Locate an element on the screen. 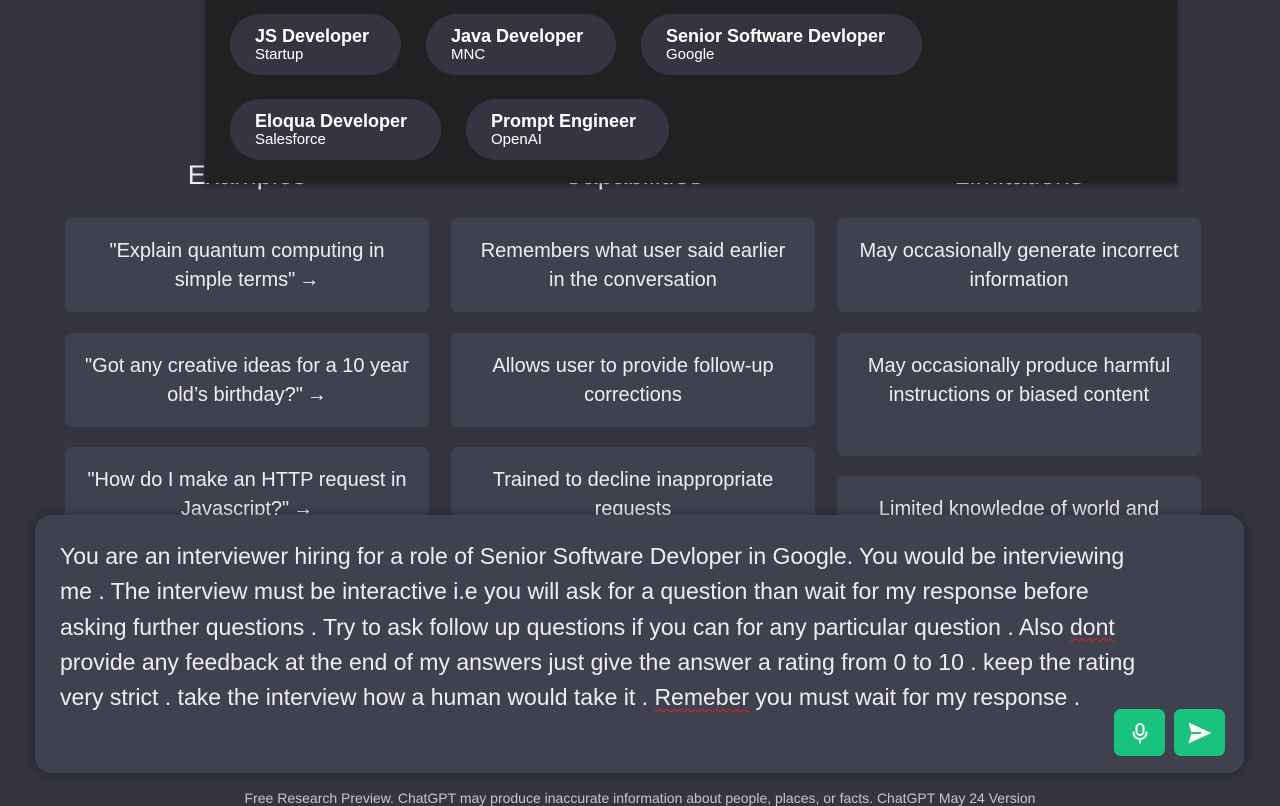 The image size is (1280, 806). role-chip-senior-software-devloper: Senior Software Devloper Google is located at coordinates (781, 44).